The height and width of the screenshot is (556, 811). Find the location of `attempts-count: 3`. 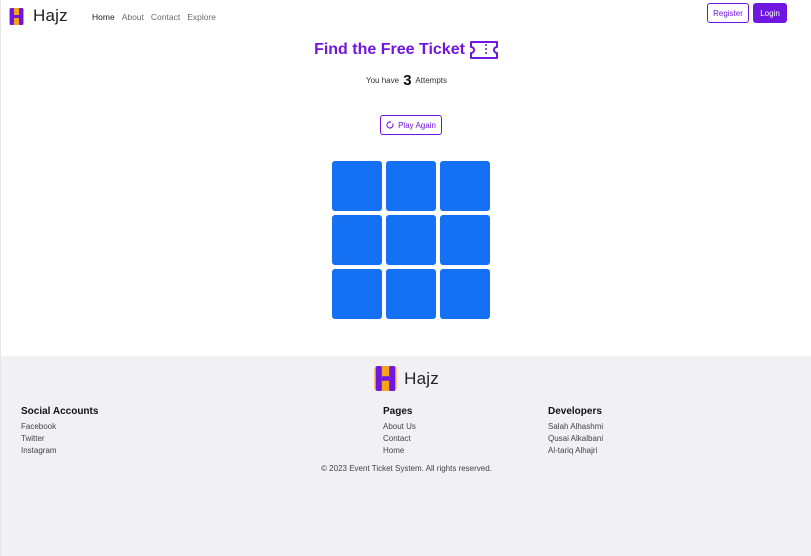

attempts-count: 3 is located at coordinates (407, 80).